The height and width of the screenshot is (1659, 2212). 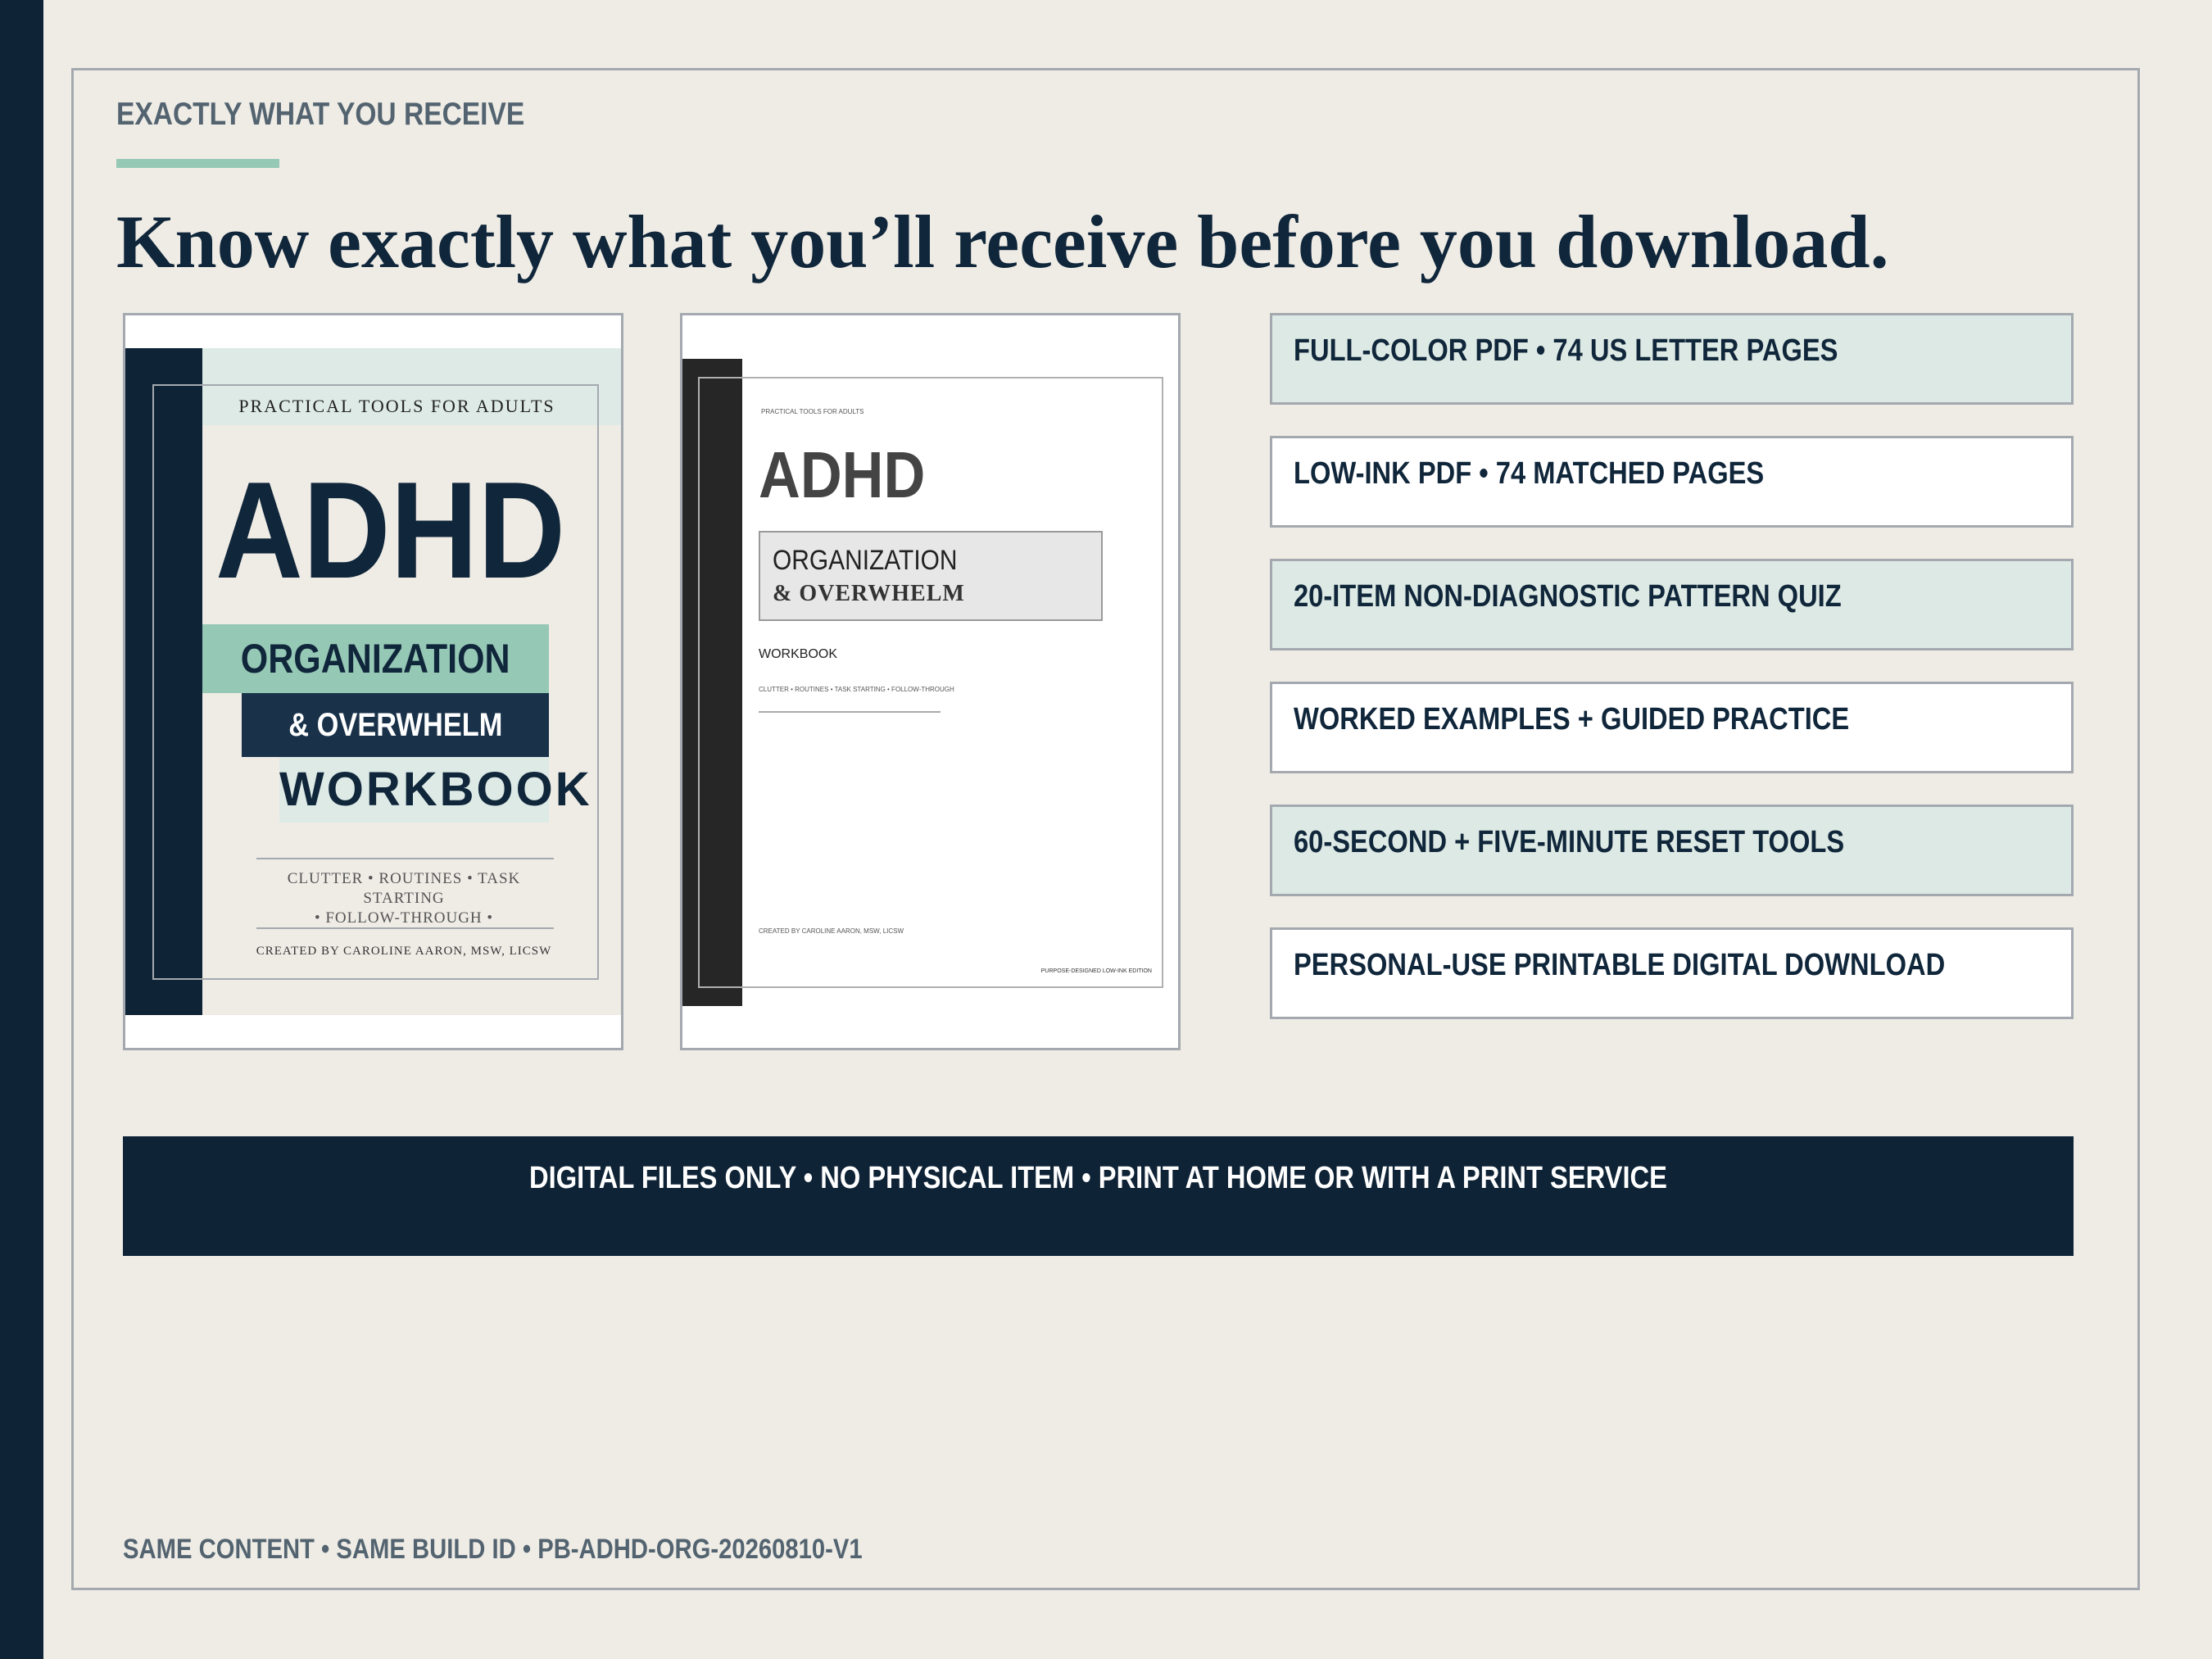 What do you see at coordinates (404, 951) in the screenshot?
I see `cover-credit: CREATED BY CAROLINE AARON, MSW, LICSW` at bounding box center [404, 951].